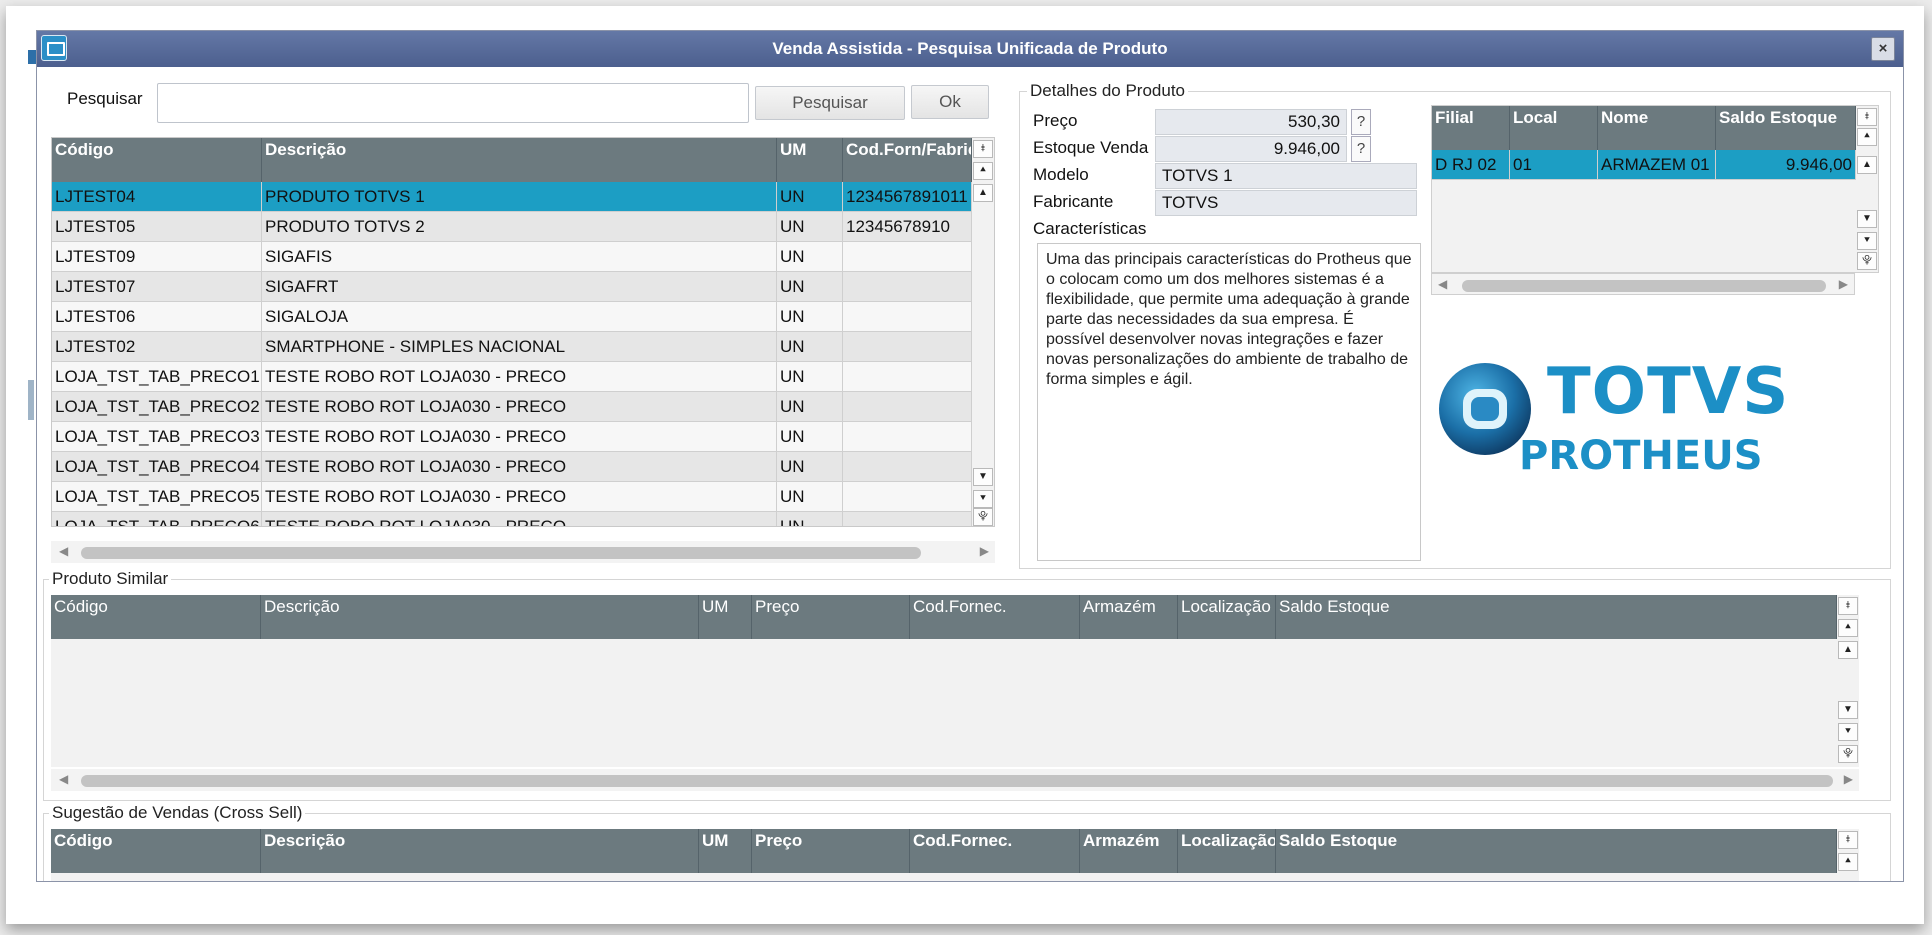 This screenshot has width=1932, height=935. What do you see at coordinates (519, 406) in the screenshot?
I see `product-cell-descricao: TESTE ROBO ROT LOJA030 - PRECO` at bounding box center [519, 406].